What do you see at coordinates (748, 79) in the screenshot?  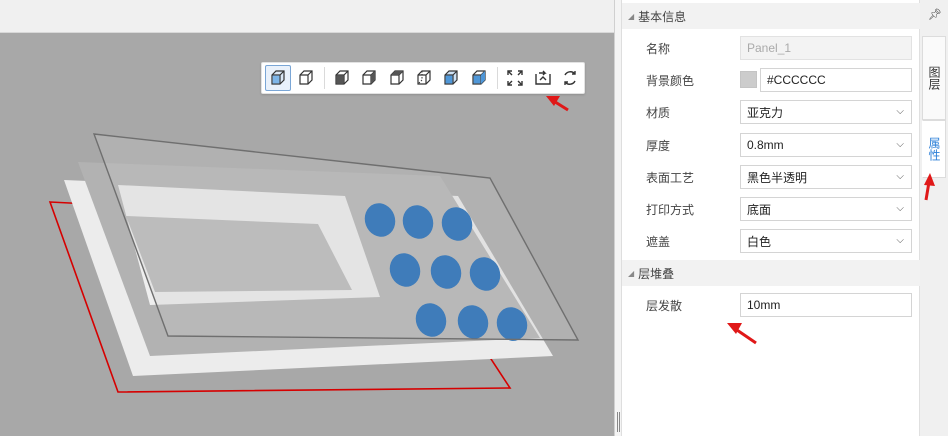 I see `color-swatch` at bounding box center [748, 79].